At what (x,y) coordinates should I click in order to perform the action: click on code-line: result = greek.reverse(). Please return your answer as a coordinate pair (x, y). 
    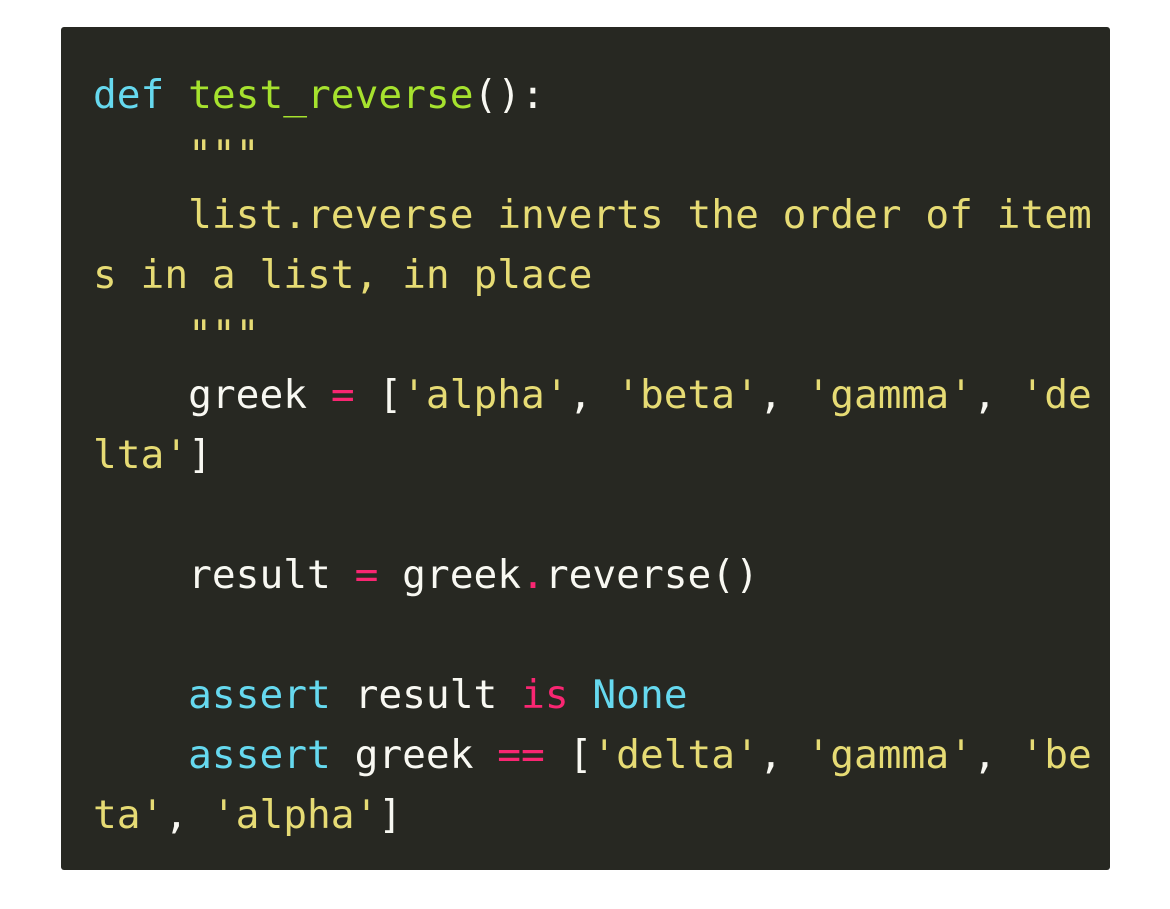
    Looking at the image, I should click on (601, 575).